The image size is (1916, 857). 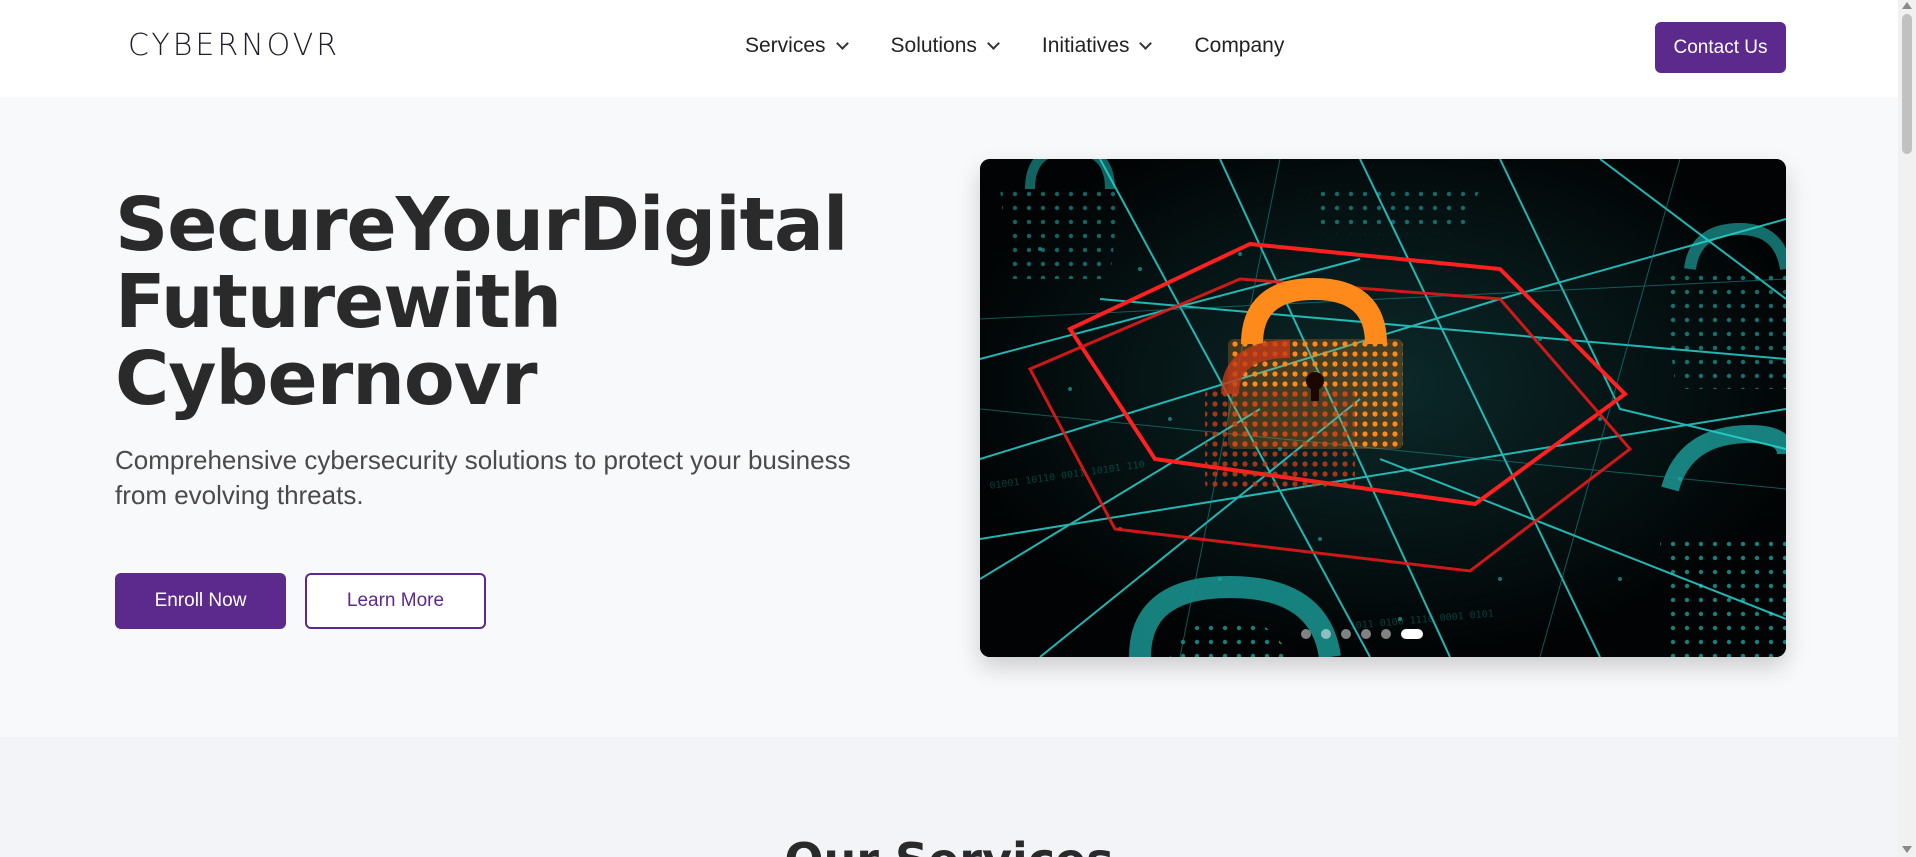 What do you see at coordinates (1907, 849) in the screenshot?
I see `scroll-down-arrow-icon` at bounding box center [1907, 849].